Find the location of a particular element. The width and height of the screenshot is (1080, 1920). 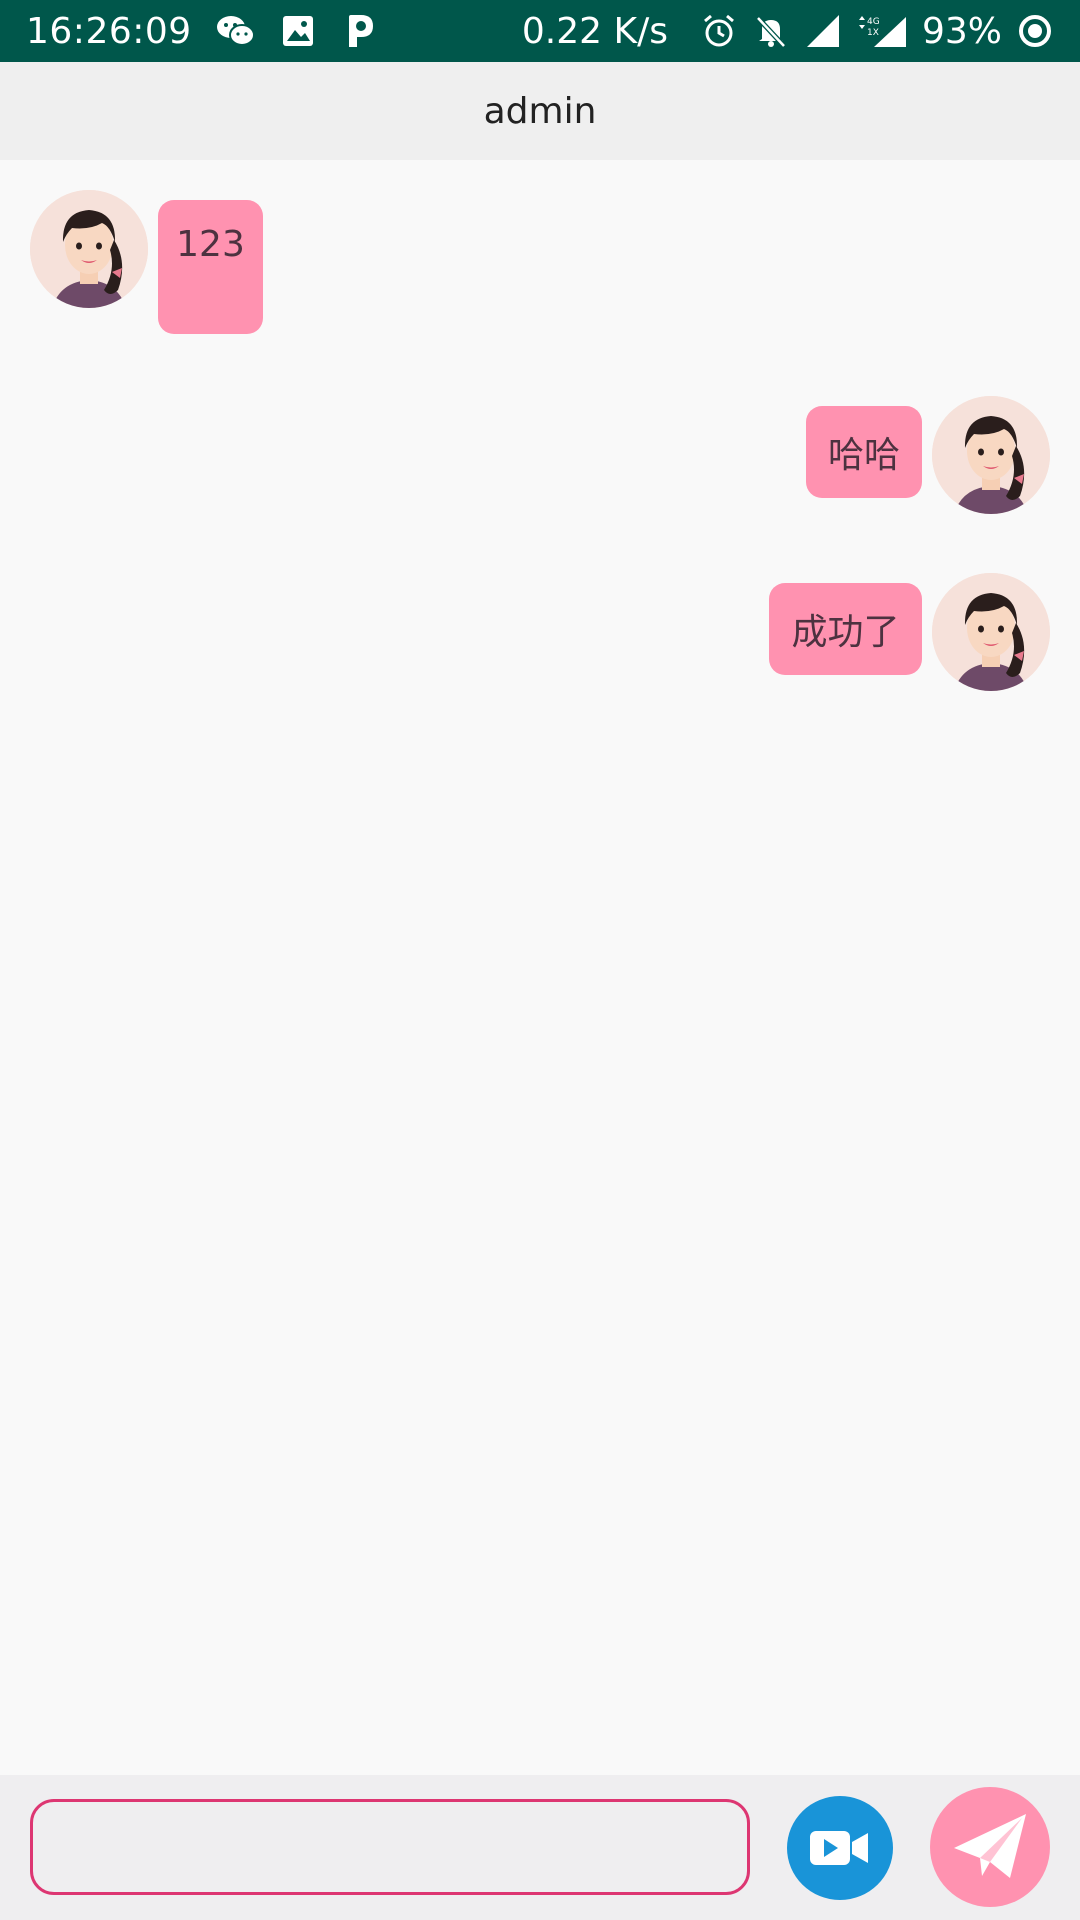

message-item: 成功了 is located at coordinates (909, 632).